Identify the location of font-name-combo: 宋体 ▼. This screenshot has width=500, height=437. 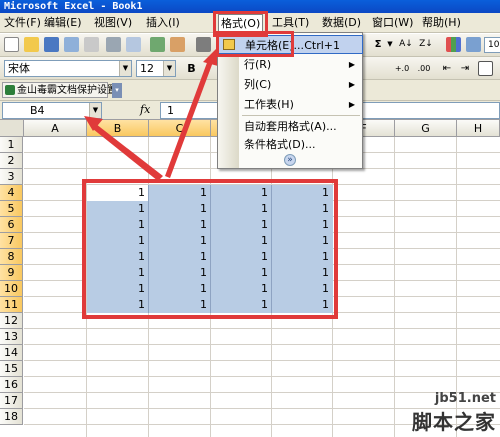
(68, 68).